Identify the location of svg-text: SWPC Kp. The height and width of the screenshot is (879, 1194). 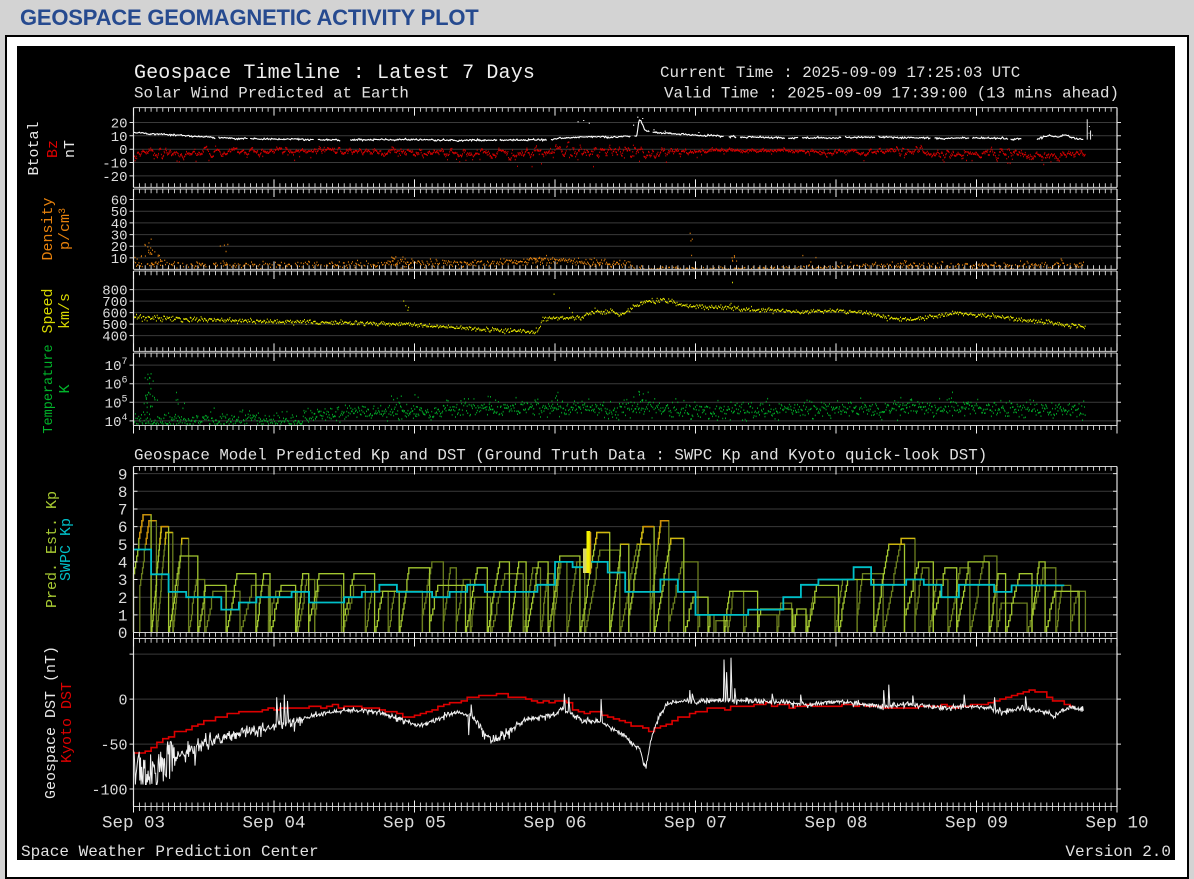
(66, 549).